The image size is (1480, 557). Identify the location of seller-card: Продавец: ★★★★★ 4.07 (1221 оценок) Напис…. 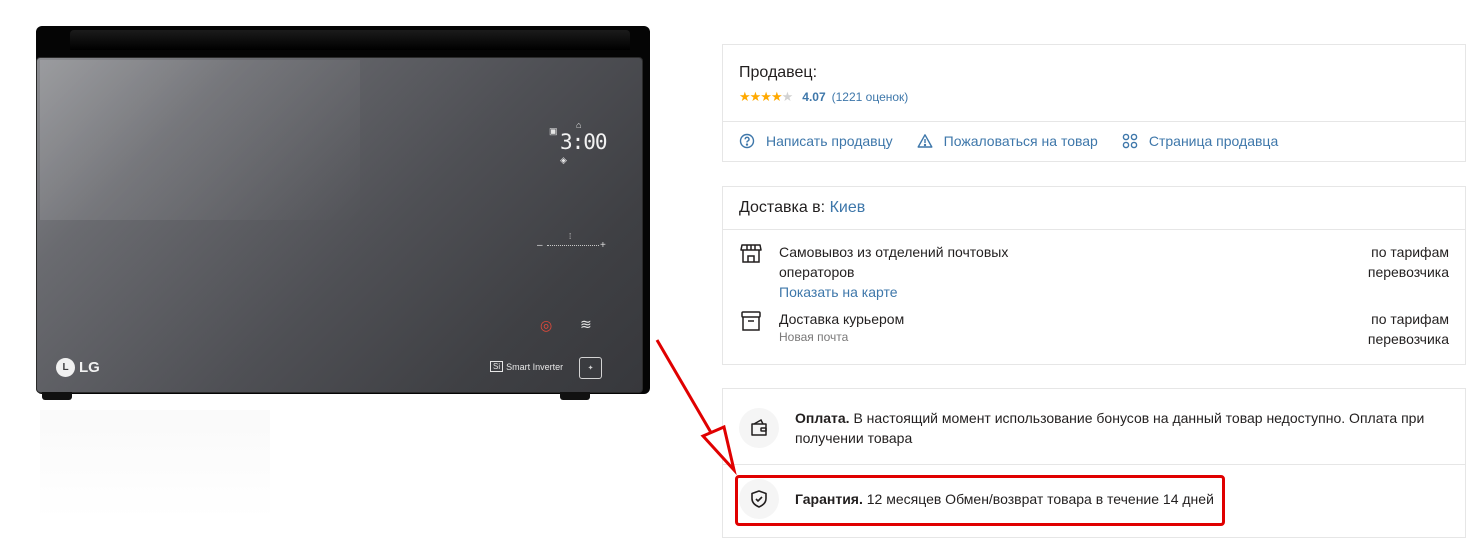
(1094, 103).